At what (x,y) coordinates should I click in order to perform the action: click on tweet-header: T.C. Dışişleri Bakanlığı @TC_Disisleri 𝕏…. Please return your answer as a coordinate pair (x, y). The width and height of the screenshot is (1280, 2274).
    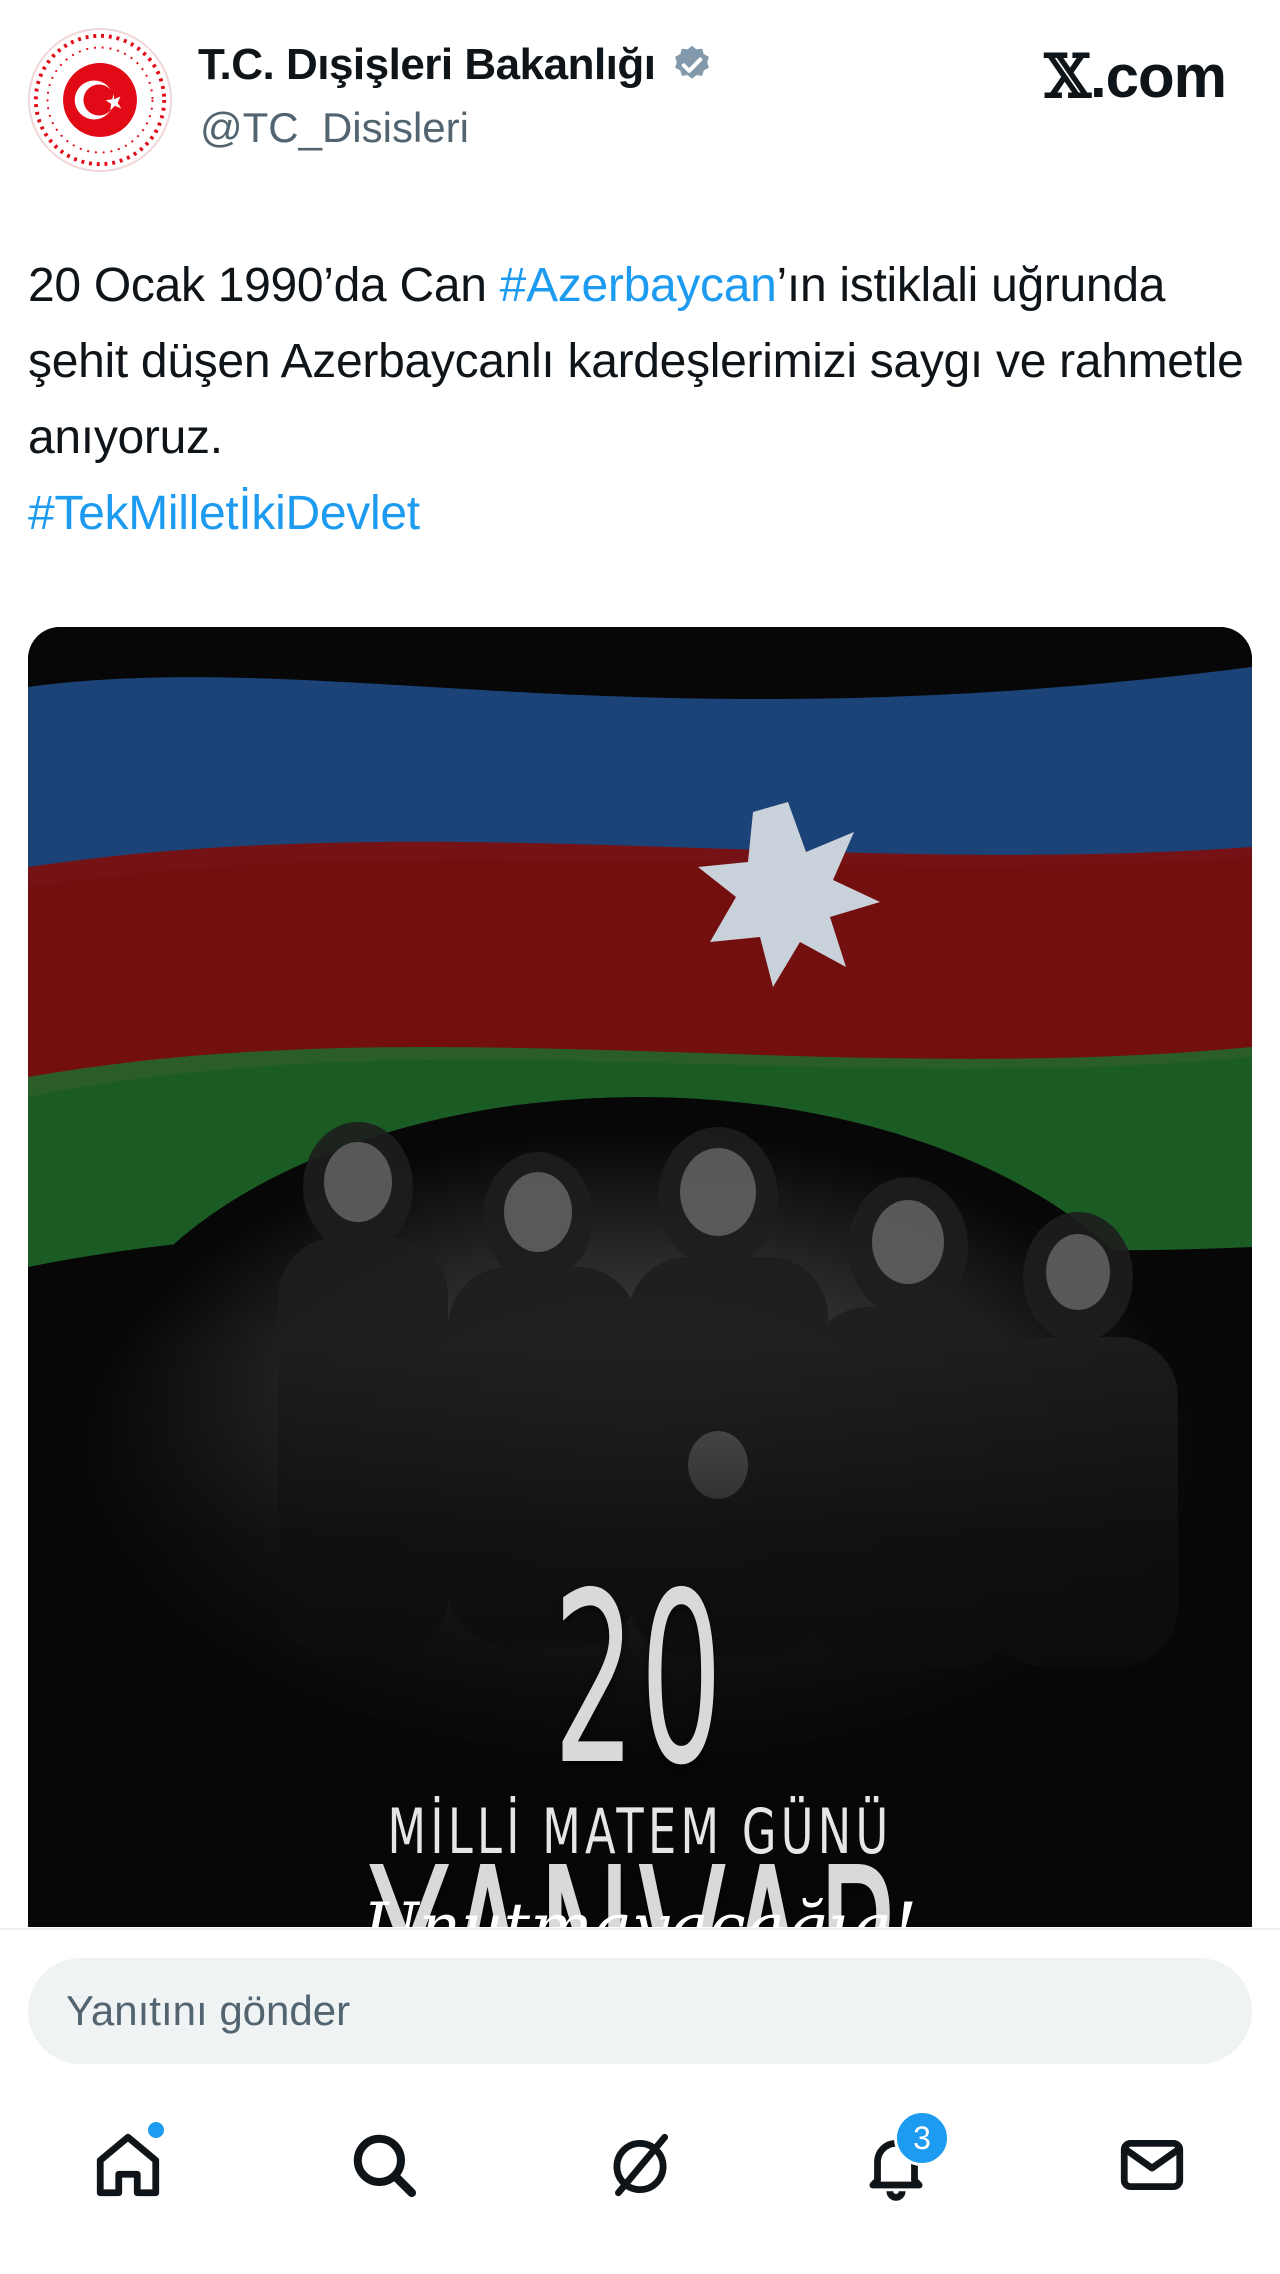
    Looking at the image, I should click on (640, 100).